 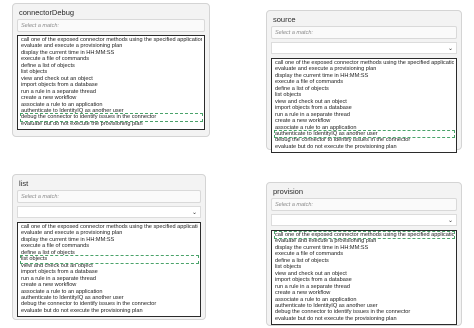 I want to click on panel-title: provision, so click(x=288, y=191).